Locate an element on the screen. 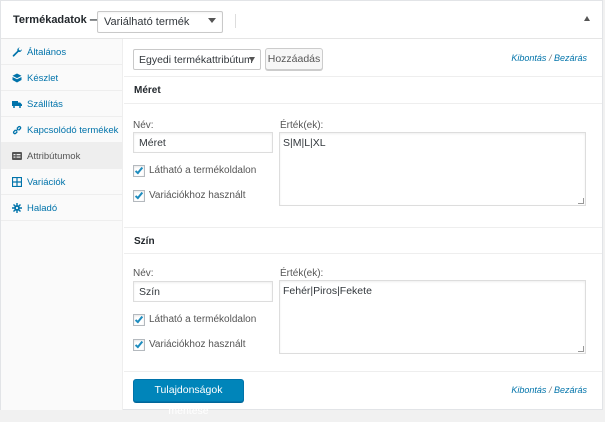 The height and width of the screenshot is (422, 605). attribute-values-textarea: S|M|L|XL is located at coordinates (432, 169).